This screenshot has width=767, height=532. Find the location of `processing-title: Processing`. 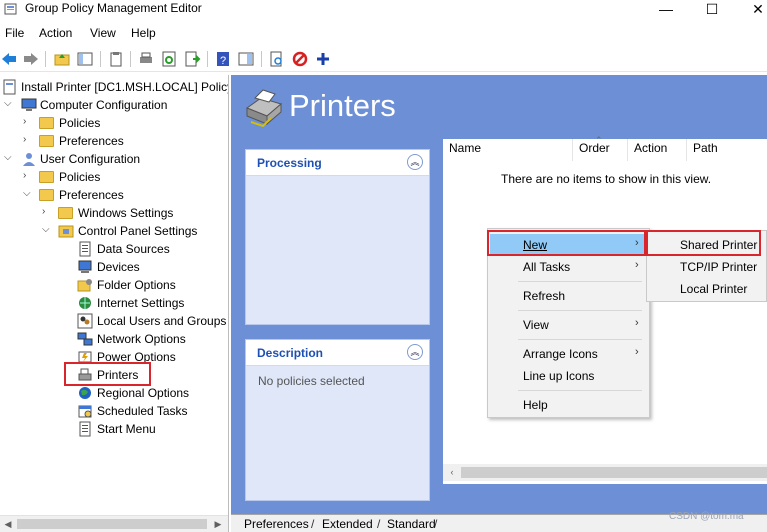

processing-title: Processing is located at coordinates (289, 163).